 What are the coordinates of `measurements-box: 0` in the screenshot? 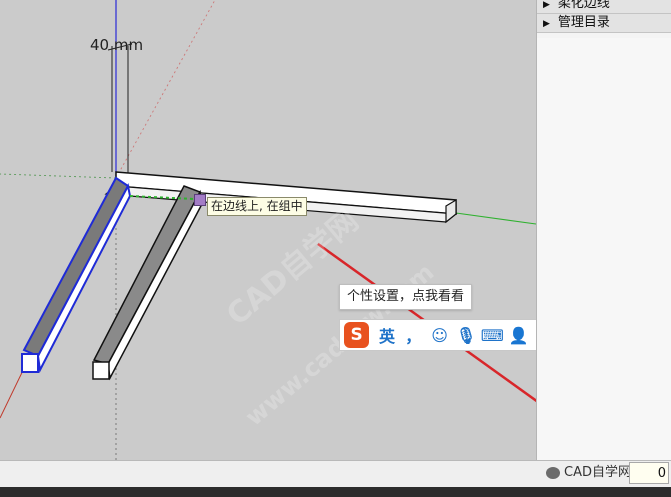 It's located at (649, 473).